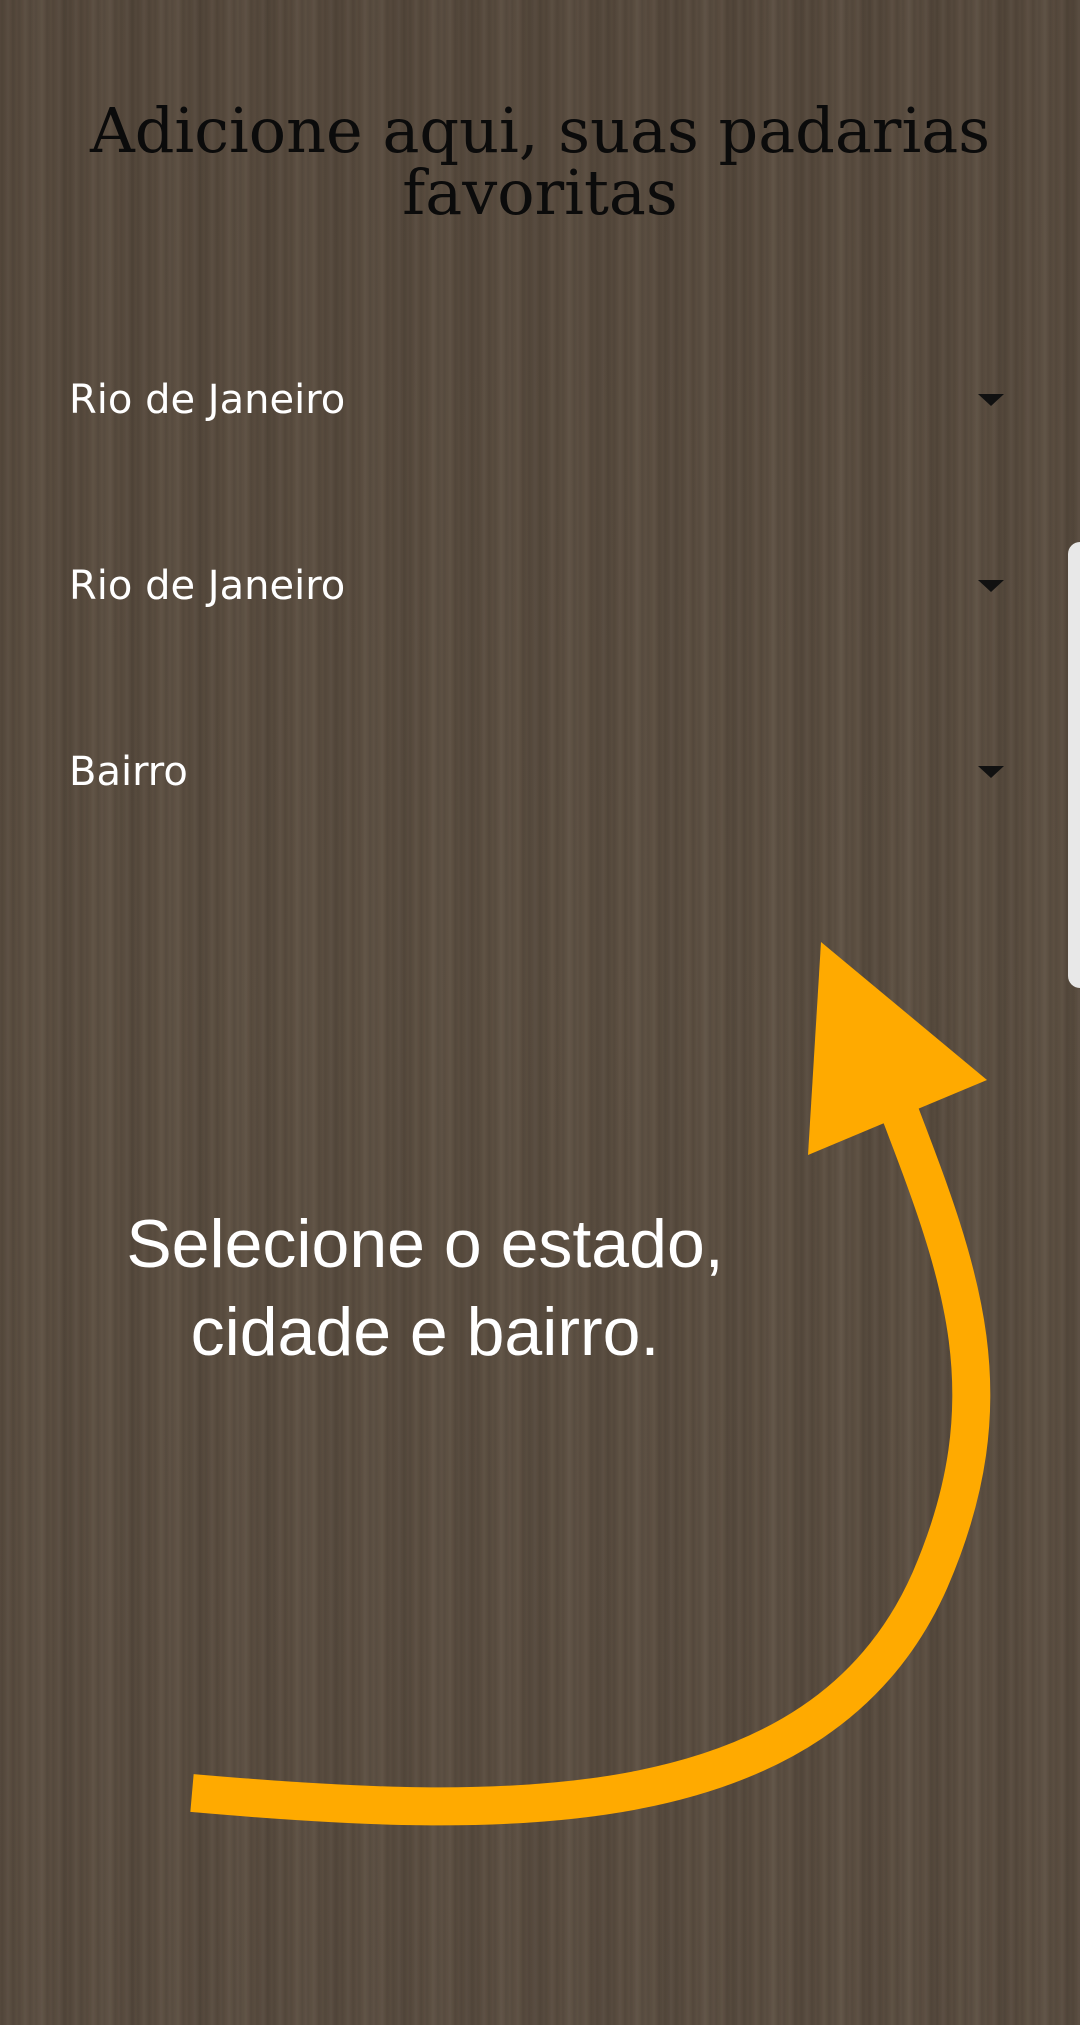  I want to click on hint-line-2: cidade e bairro., so click(425, 1332).